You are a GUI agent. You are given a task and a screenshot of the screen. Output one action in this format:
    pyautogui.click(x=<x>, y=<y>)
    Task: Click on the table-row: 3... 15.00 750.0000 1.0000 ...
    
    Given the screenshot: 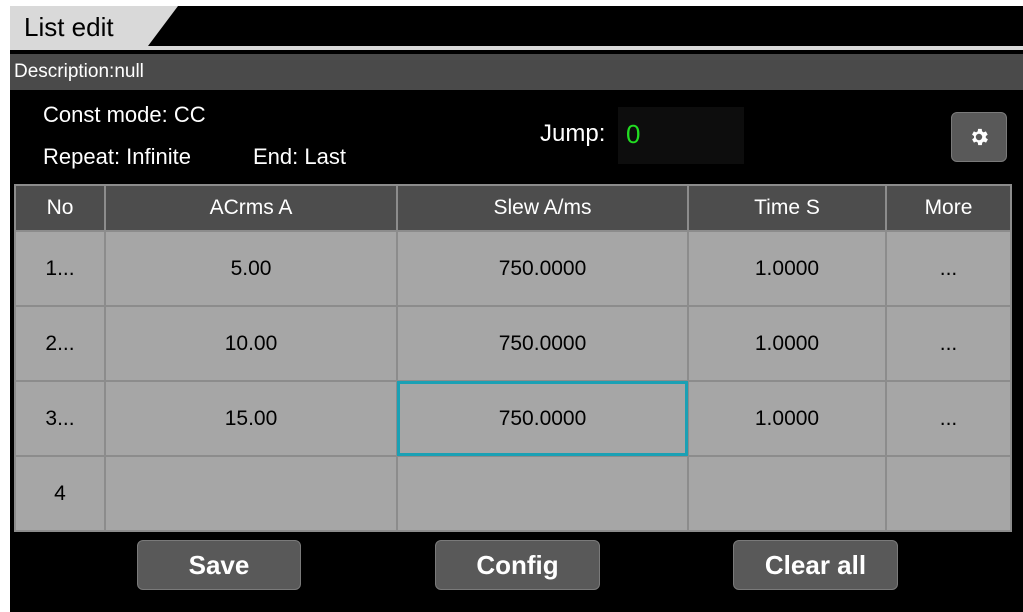 What is the action you would take?
    pyautogui.click(x=513, y=418)
    